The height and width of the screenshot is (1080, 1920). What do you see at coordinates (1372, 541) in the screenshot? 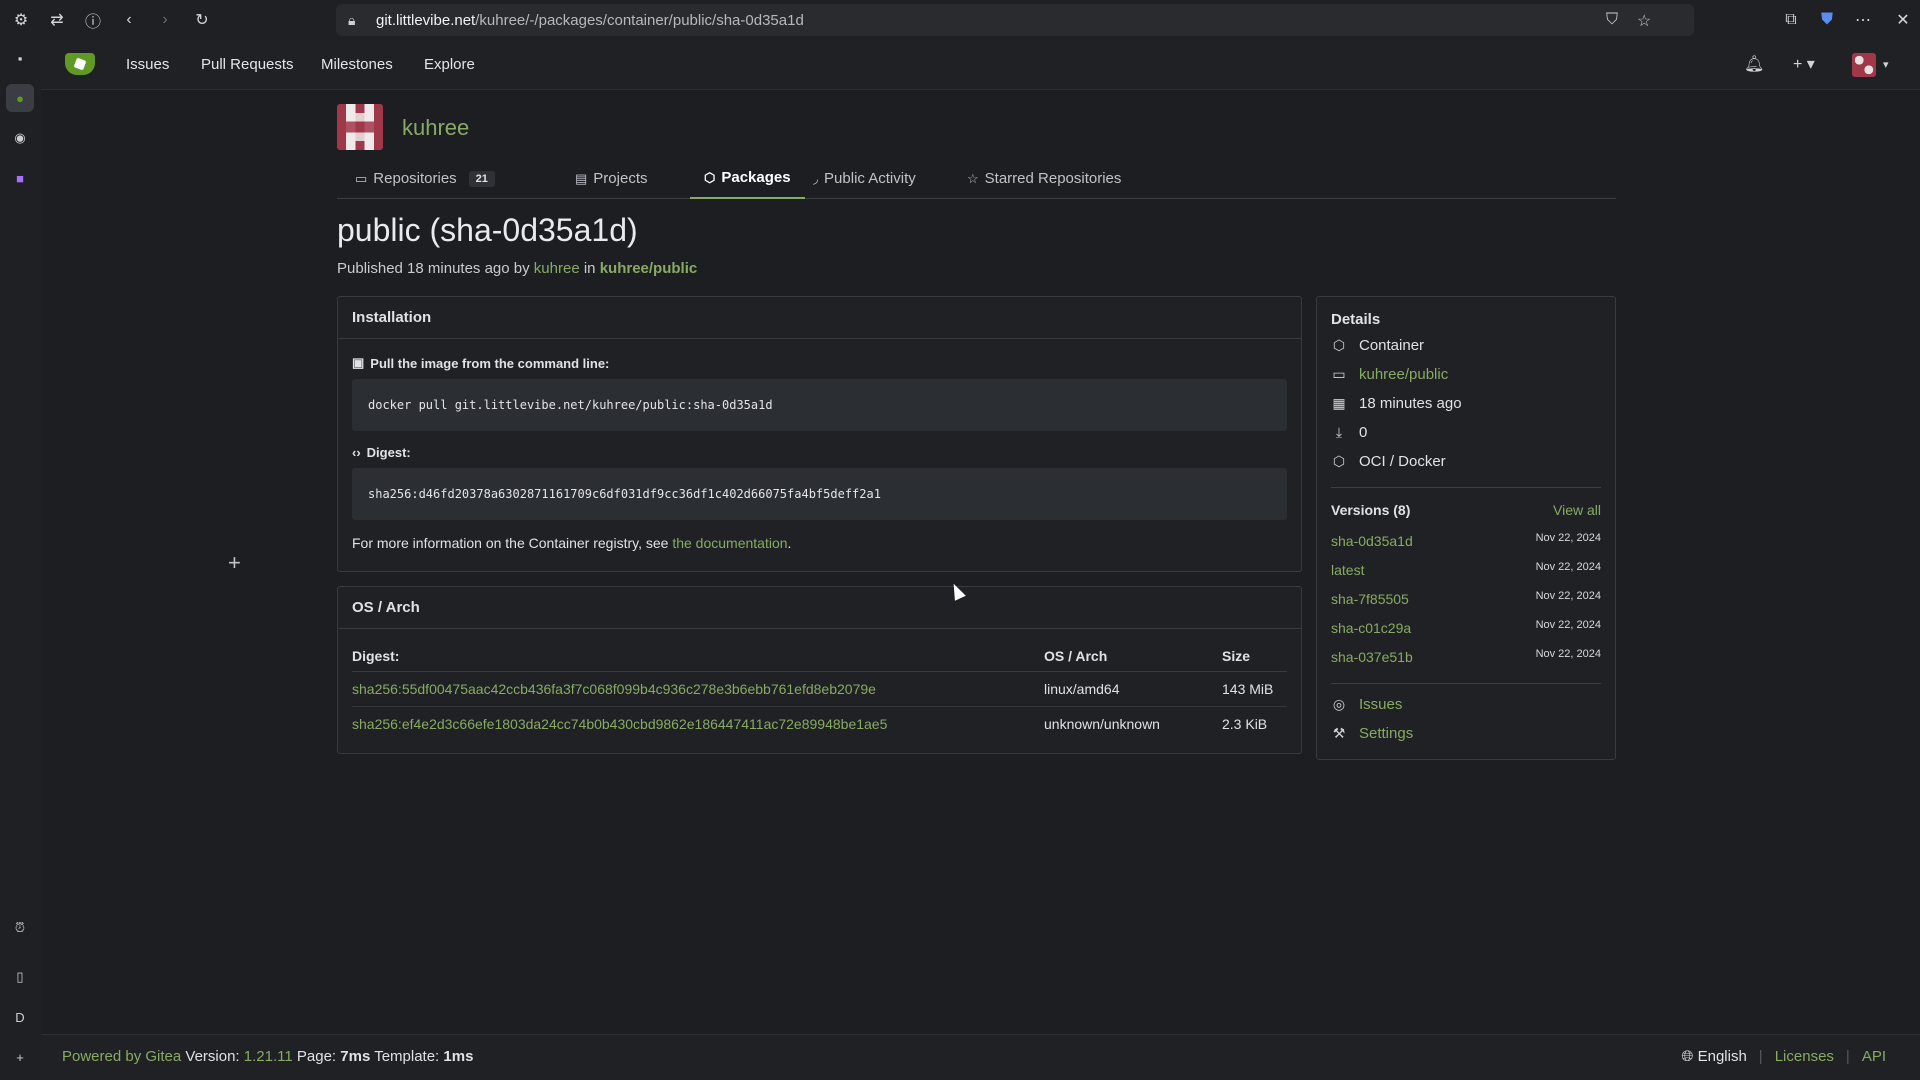
I see `version-link: sha-0d35a1d` at bounding box center [1372, 541].